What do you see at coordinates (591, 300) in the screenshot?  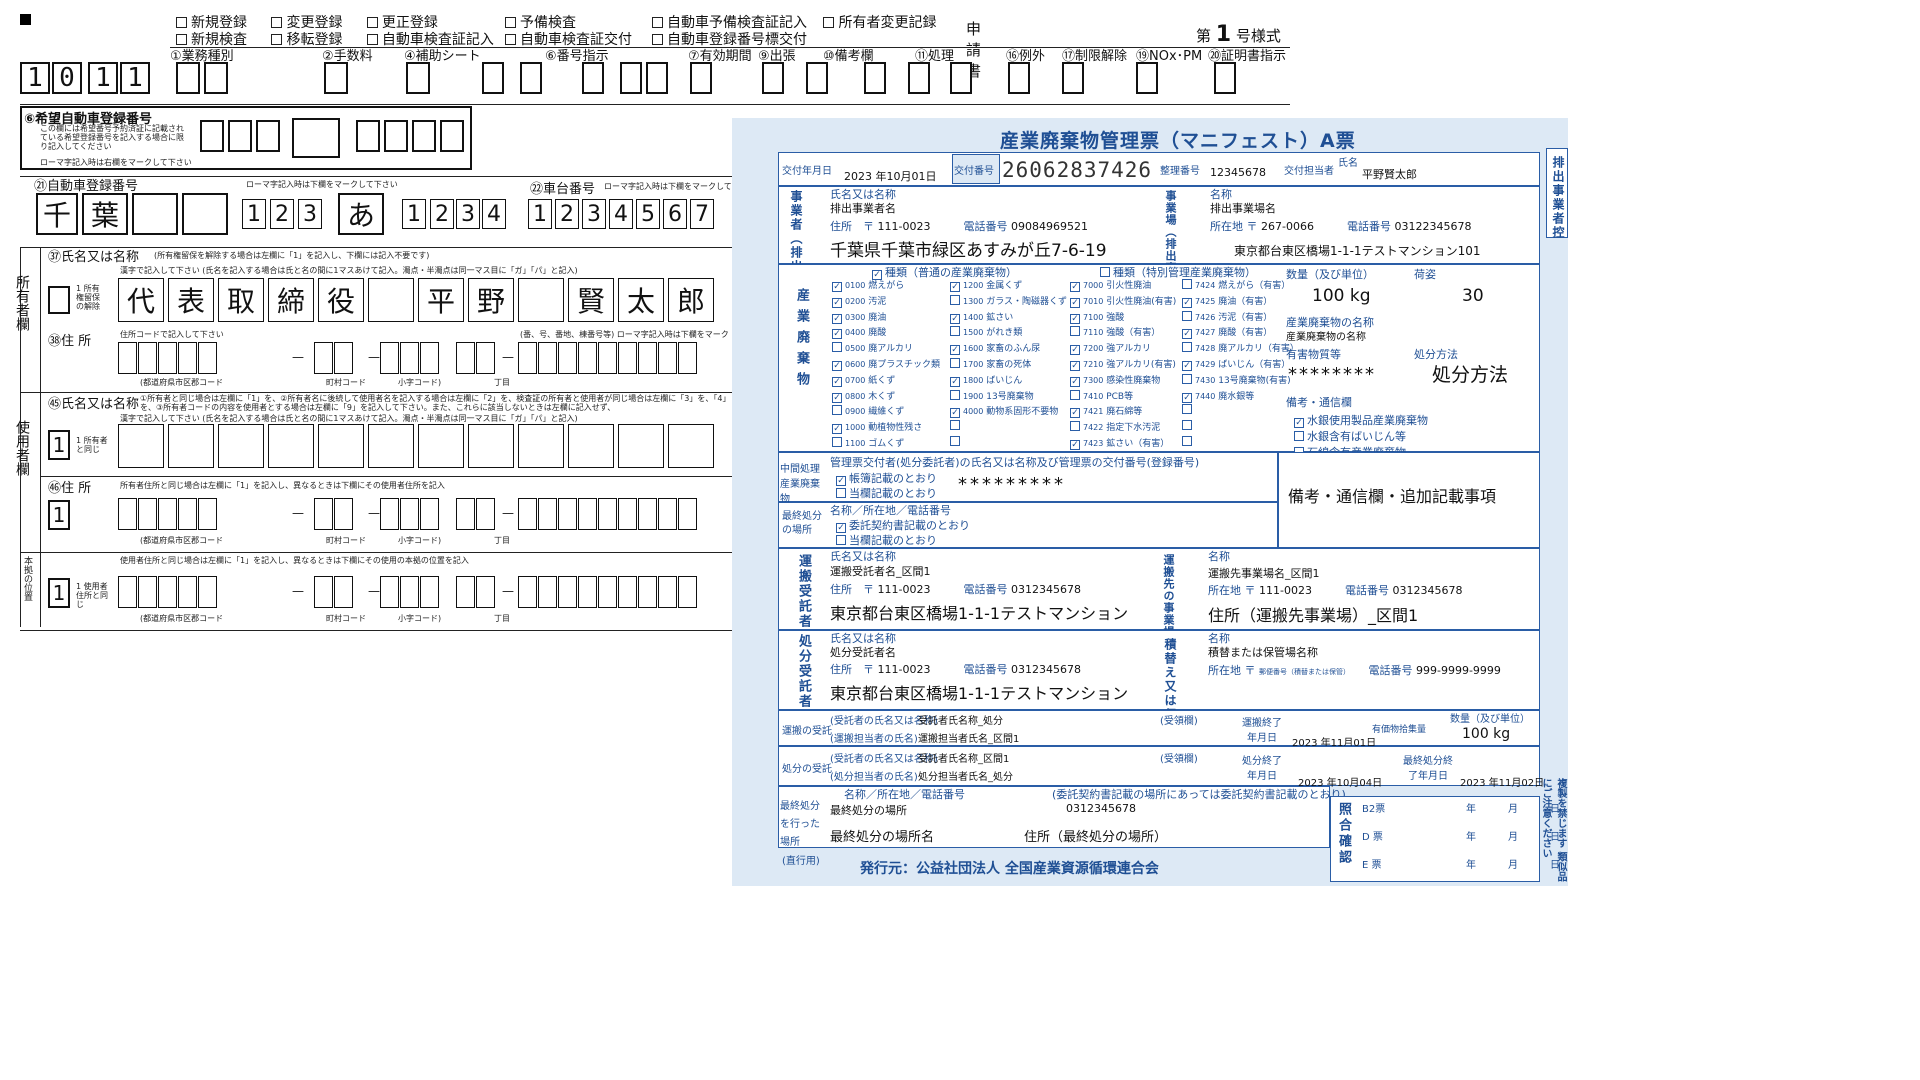 I see `owner-char: 賢` at bounding box center [591, 300].